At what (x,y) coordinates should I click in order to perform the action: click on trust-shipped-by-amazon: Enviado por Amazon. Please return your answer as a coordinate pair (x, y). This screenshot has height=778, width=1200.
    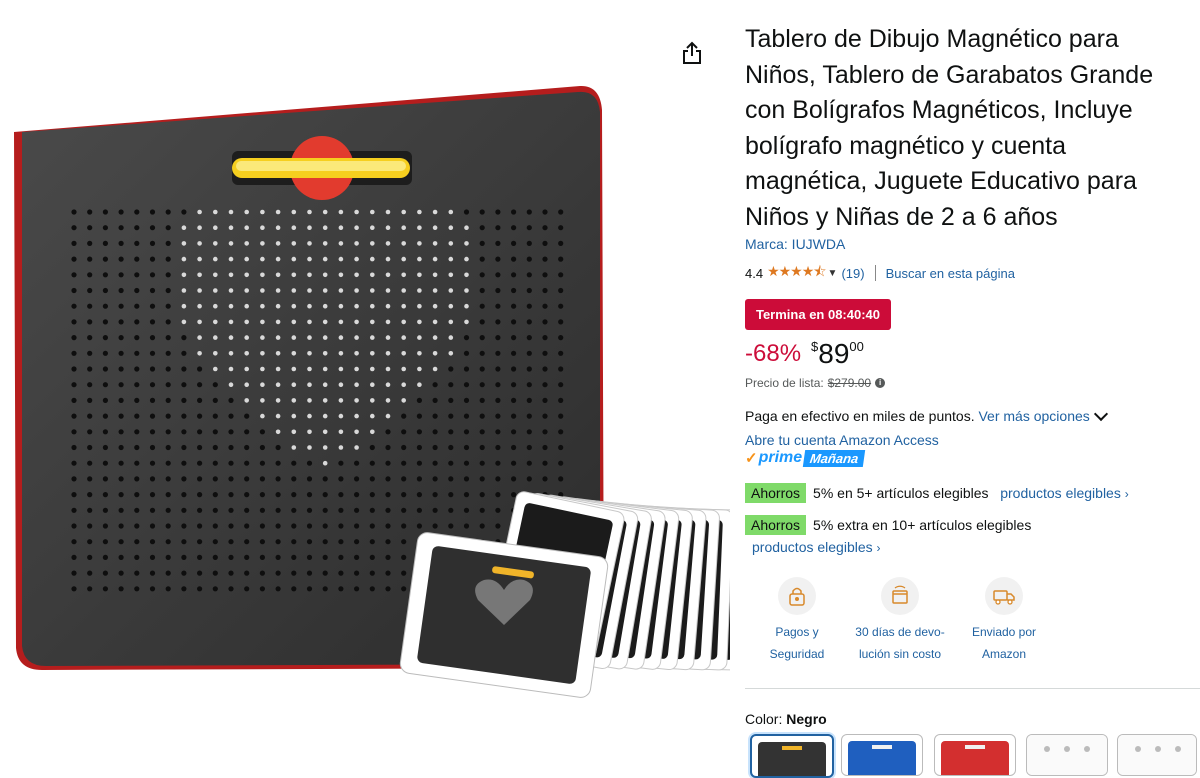
    Looking at the image, I should click on (1004, 621).